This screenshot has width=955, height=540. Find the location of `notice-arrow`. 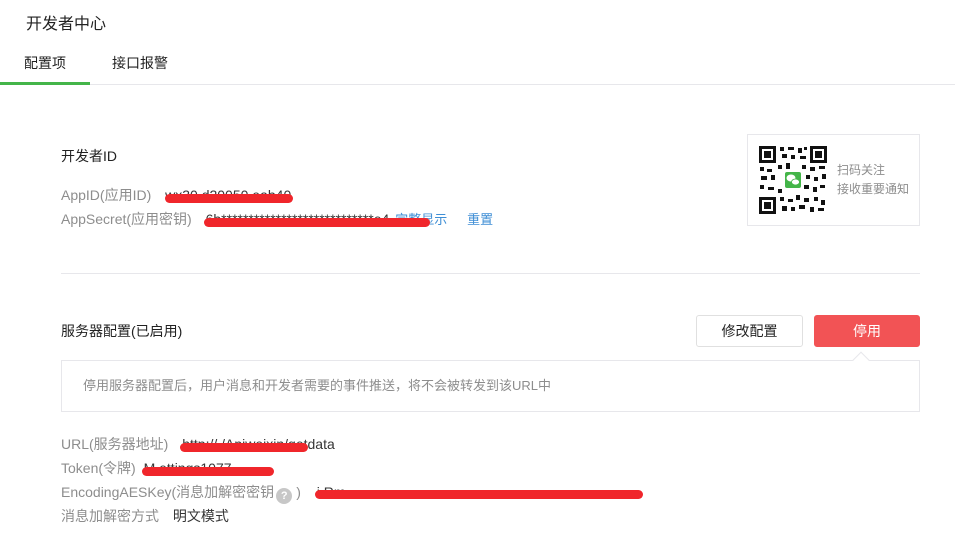

notice-arrow is located at coordinates (861, 360).